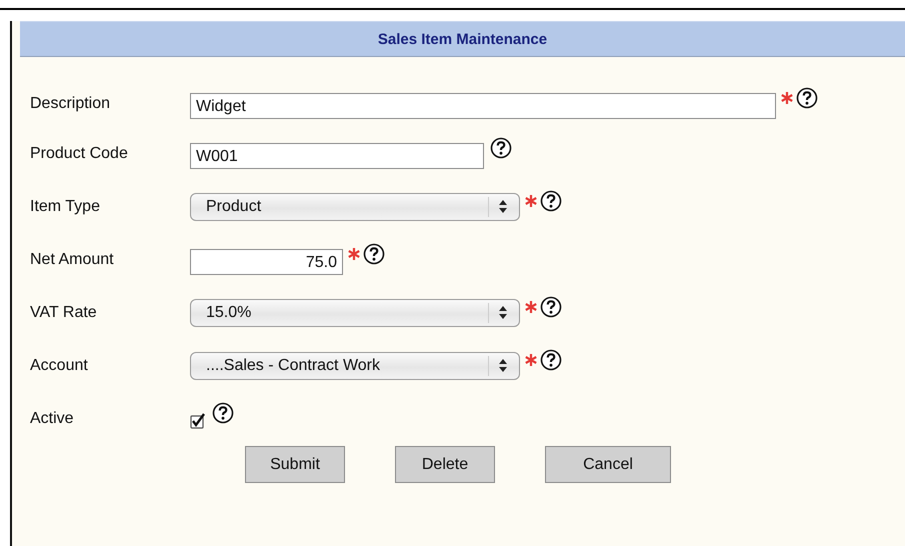  Describe the element at coordinates (72, 259) in the screenshot. I see `field-label: Net Amount` at that location.